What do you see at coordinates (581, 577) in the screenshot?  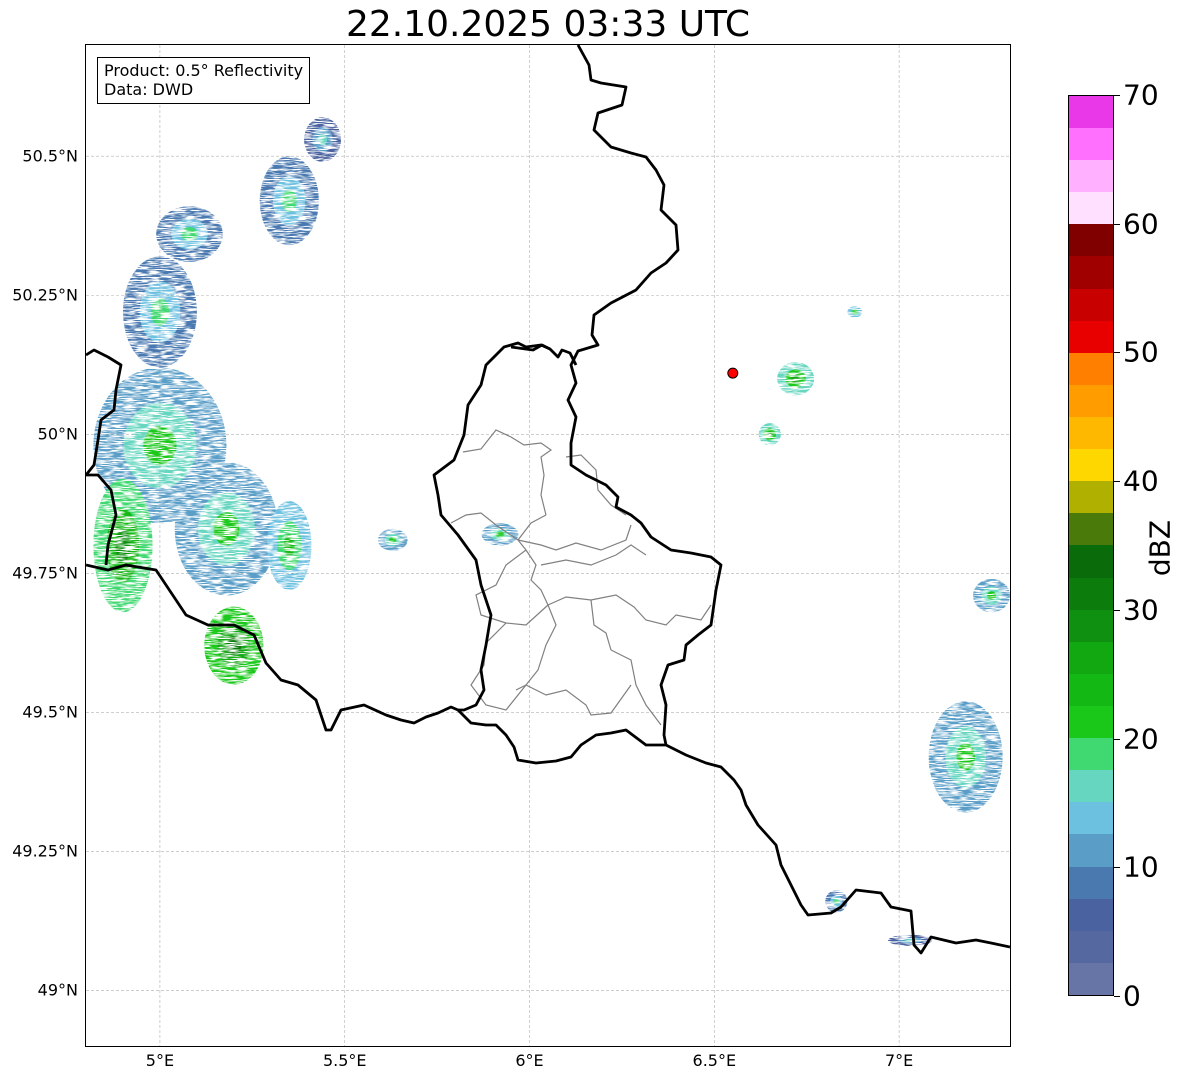 I see `district-borders` at bounding box center [581, 577].